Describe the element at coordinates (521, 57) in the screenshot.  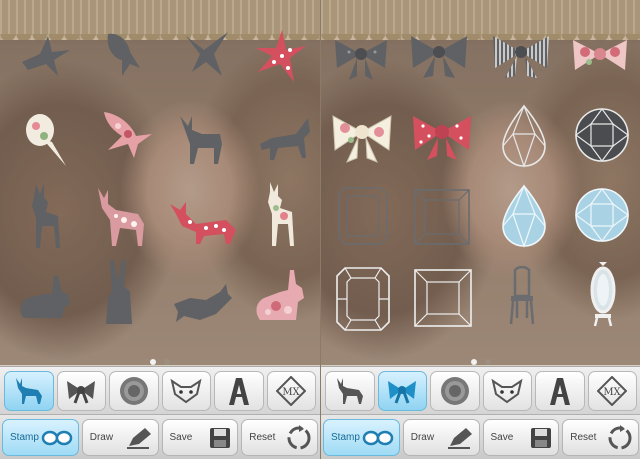
I see `bow-striped-icon` at that location.